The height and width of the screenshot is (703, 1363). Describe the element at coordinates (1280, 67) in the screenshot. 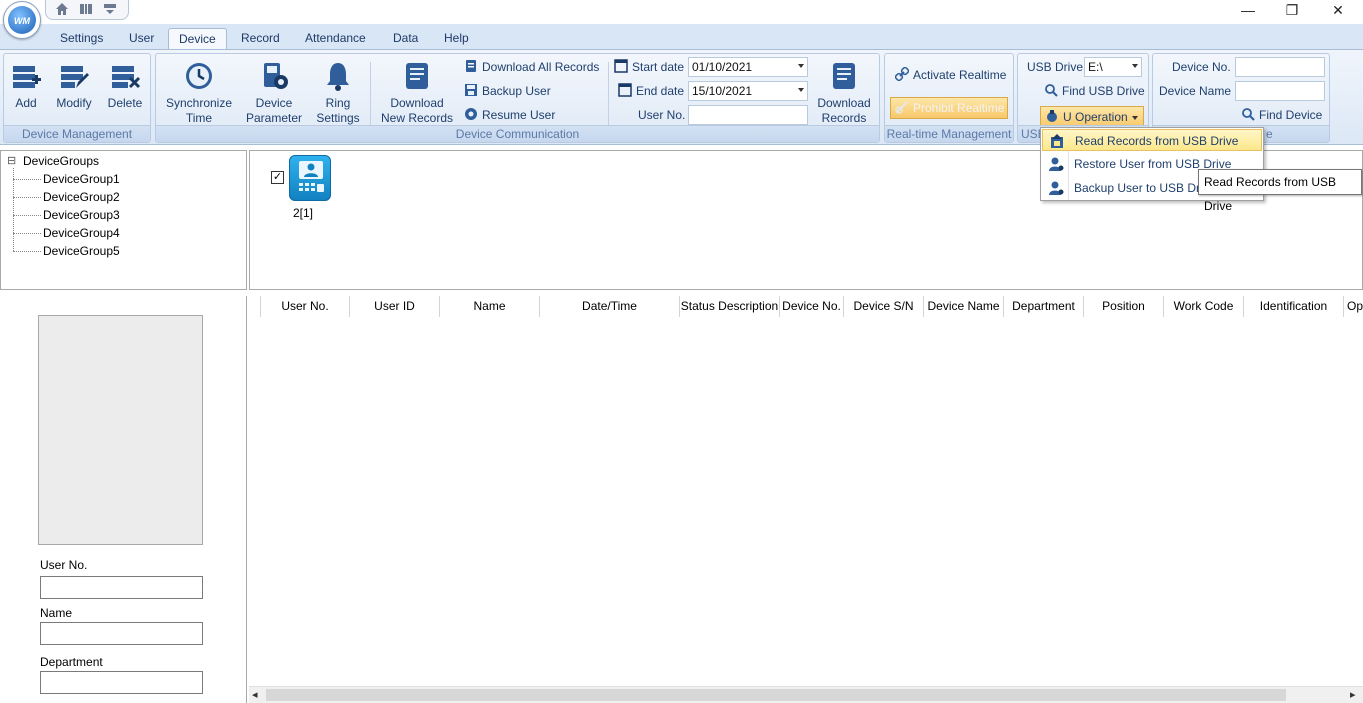

I see `device-no-input` at that location.